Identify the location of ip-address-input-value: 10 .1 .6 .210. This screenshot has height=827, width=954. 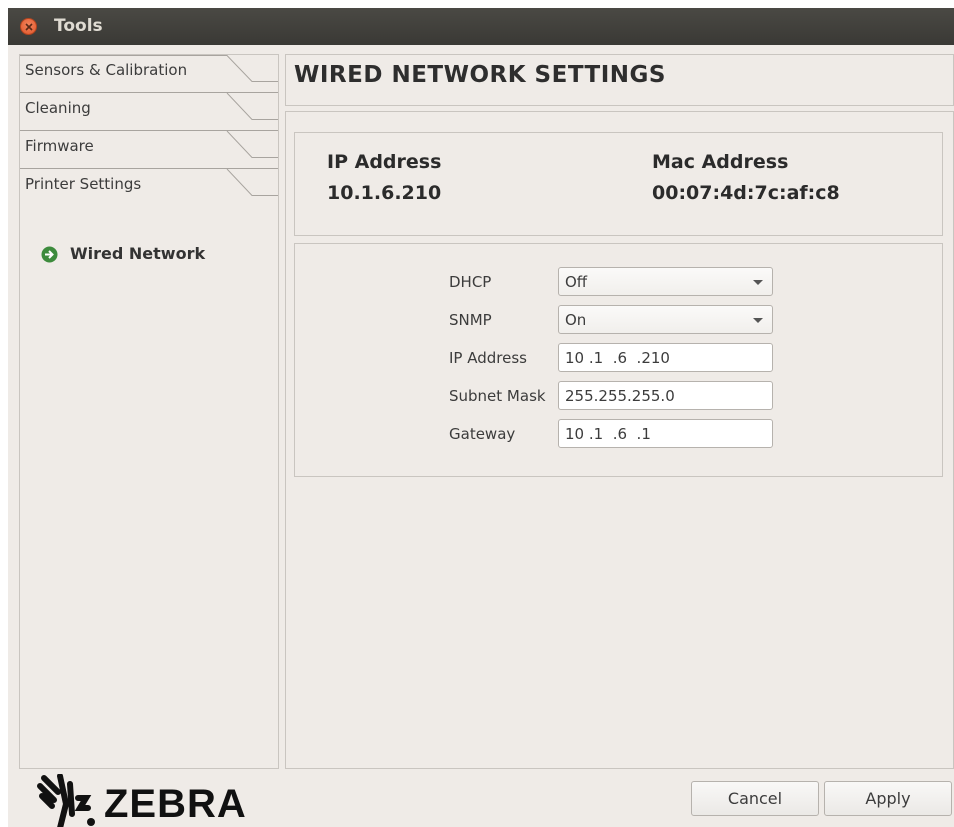
(617, 358).